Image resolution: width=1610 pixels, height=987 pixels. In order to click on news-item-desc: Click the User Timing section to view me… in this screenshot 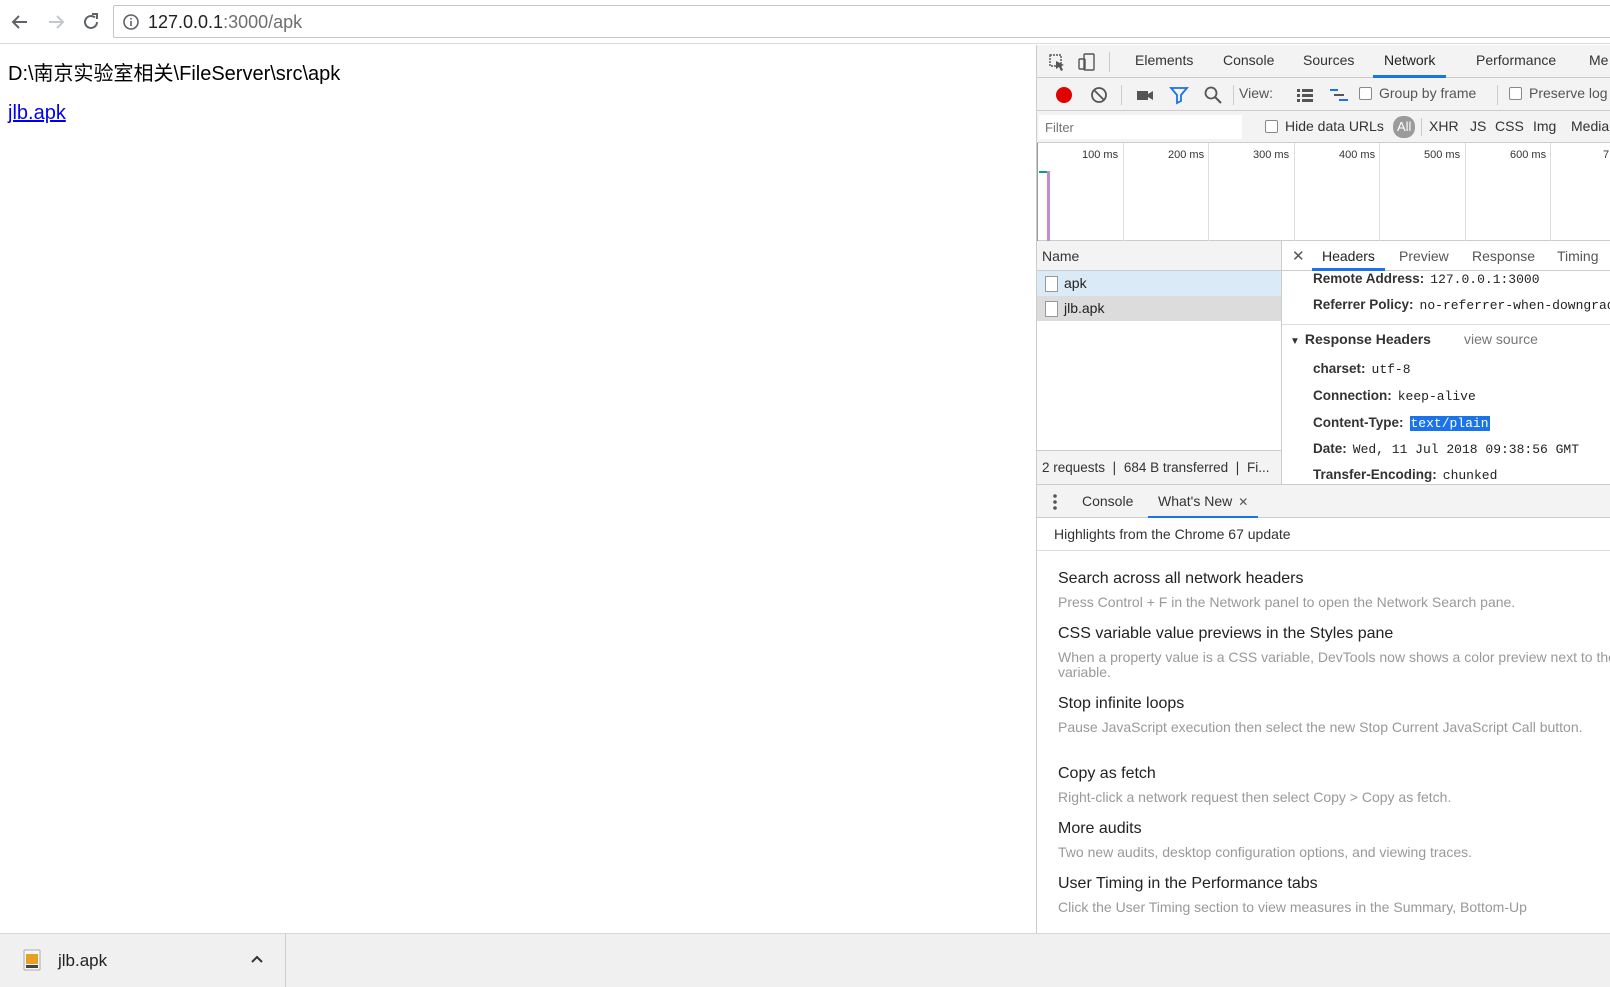, I will do `click(1292, 907)`.